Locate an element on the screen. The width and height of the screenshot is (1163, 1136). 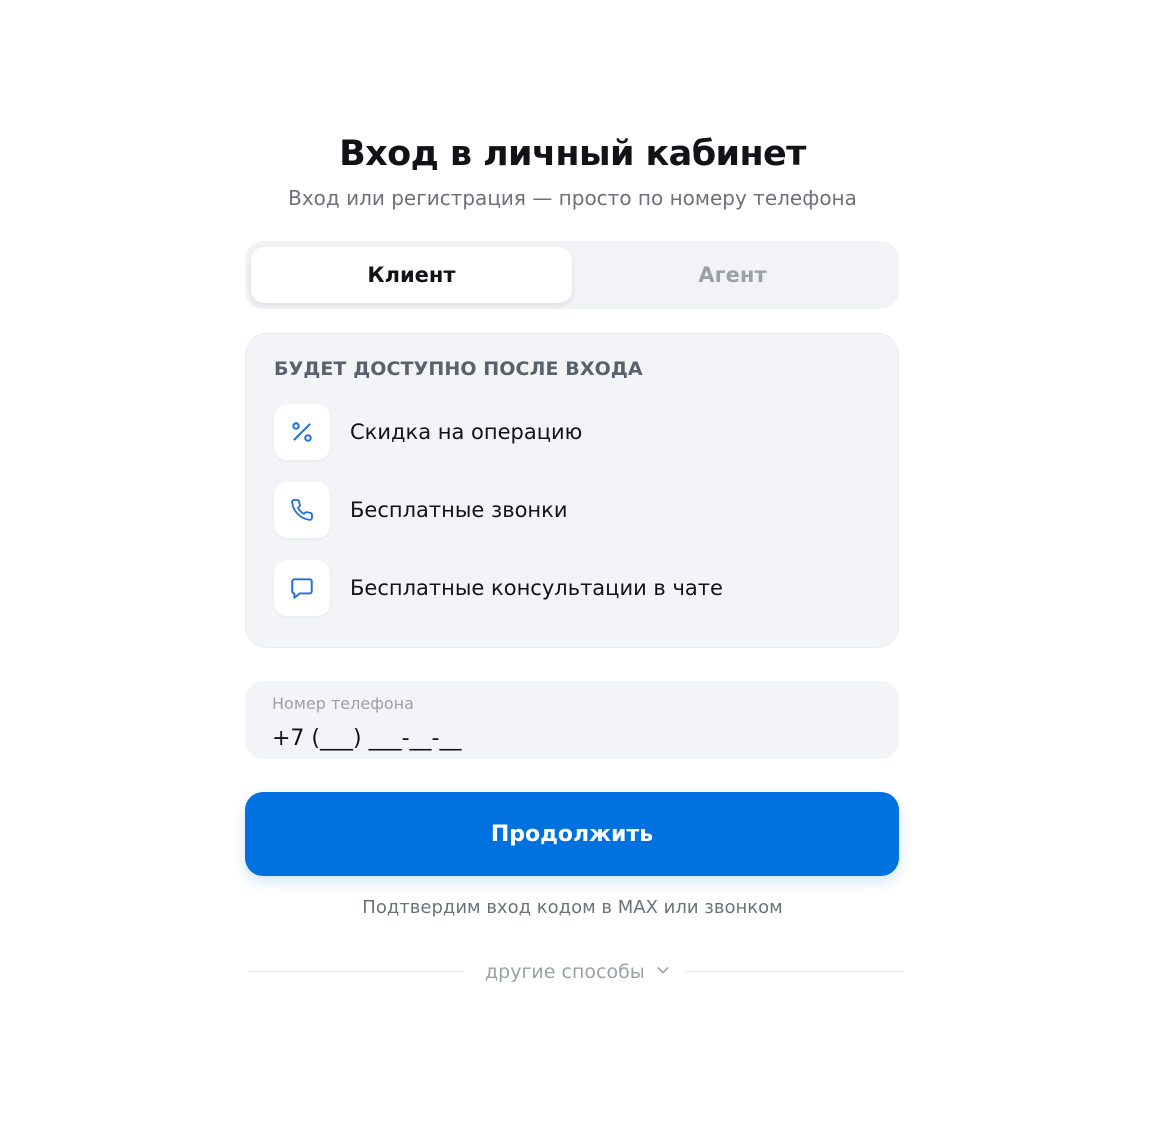
role-tabs: Клиент Агент is located at coordinates (572, 275).